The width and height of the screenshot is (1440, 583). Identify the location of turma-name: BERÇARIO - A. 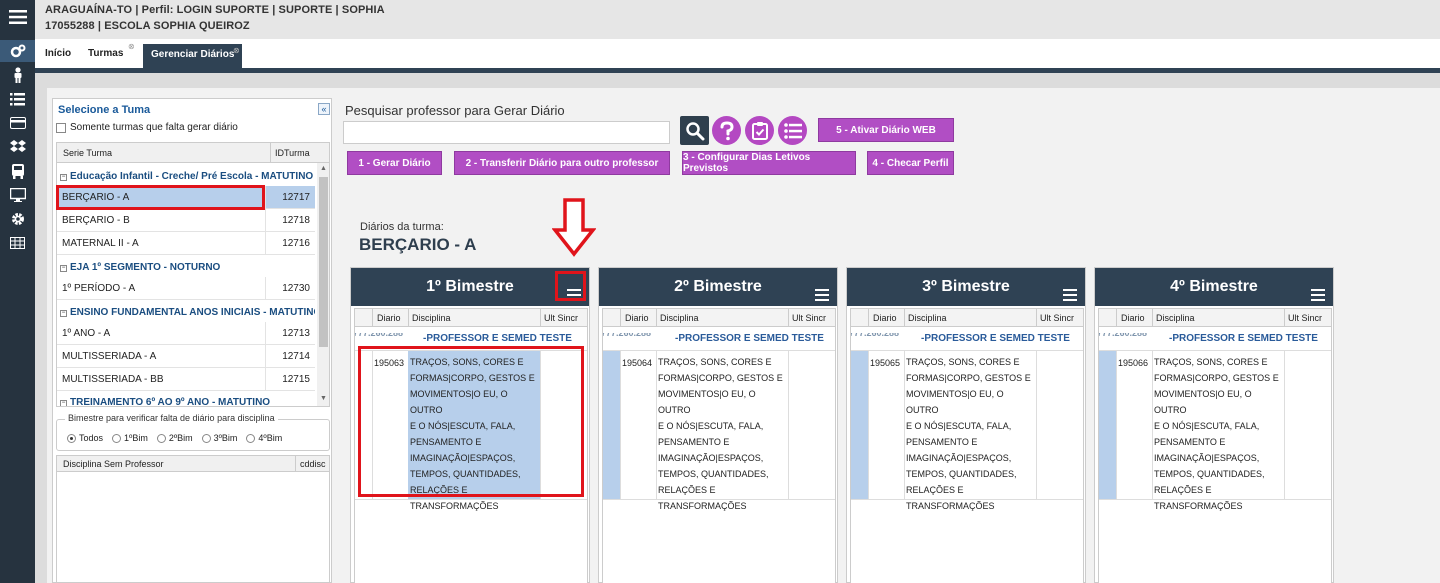
(418, 244).